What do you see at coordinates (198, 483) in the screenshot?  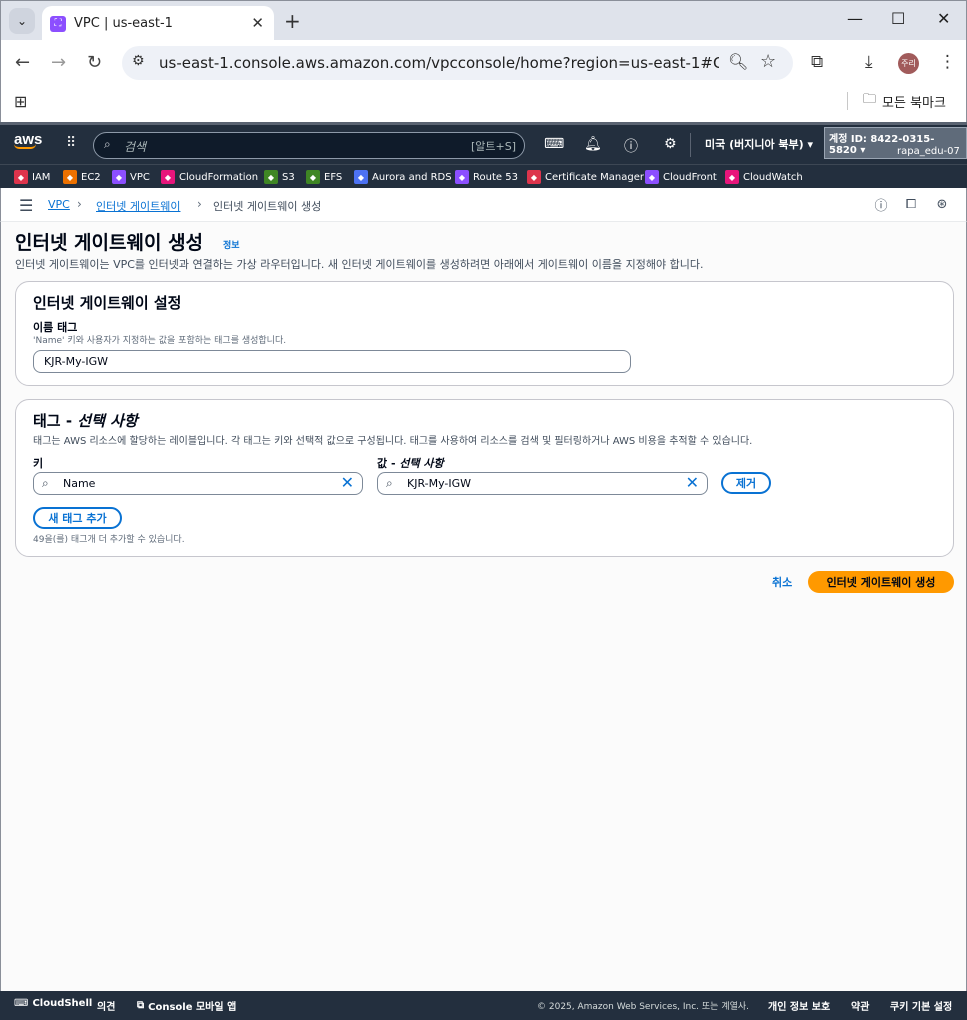 I see `tag-key-input: ⌕ Name ✕` at bounding box center [198, 483].